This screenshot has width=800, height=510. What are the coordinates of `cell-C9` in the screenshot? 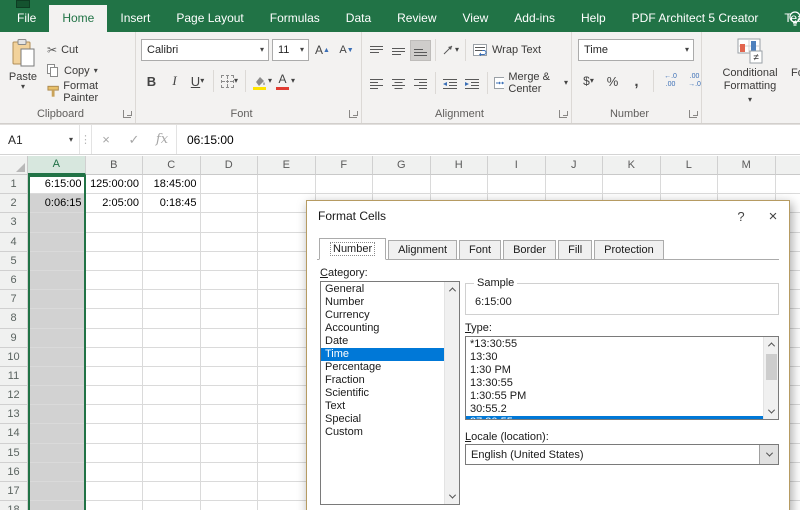 It's located at (172, 338).